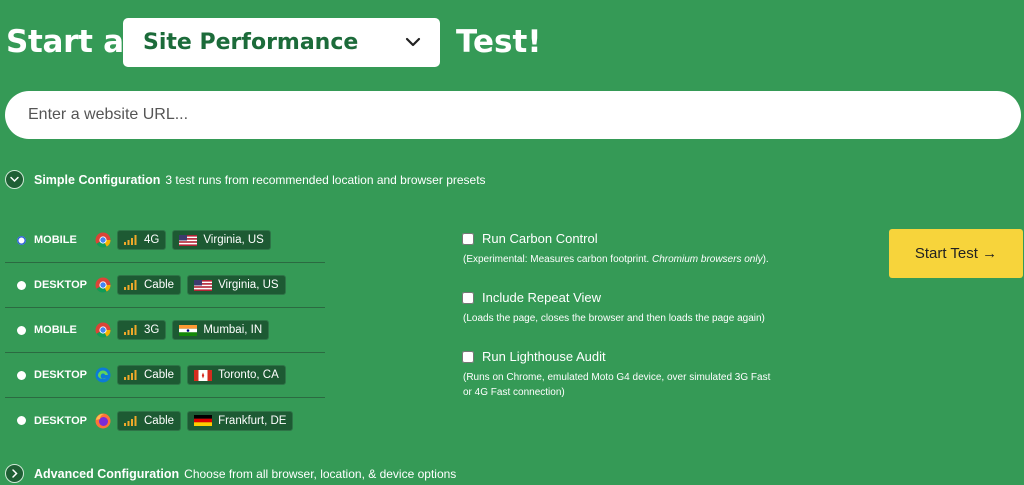 The image size is (1024, 485). What do you see at coordinates (468, 356) in the screenshot?
I see `lighthouse-checkbox` at bounding box center [468, 356].